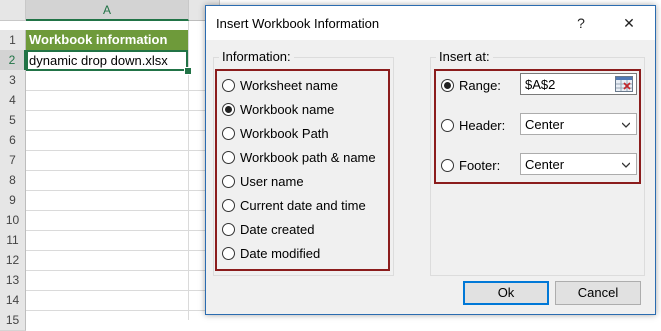 The height and width of the screenshot is (331, 661). Describe the element at coordinates (13, 280) in the screenshot. I see `row-header-13: 13` at that location.